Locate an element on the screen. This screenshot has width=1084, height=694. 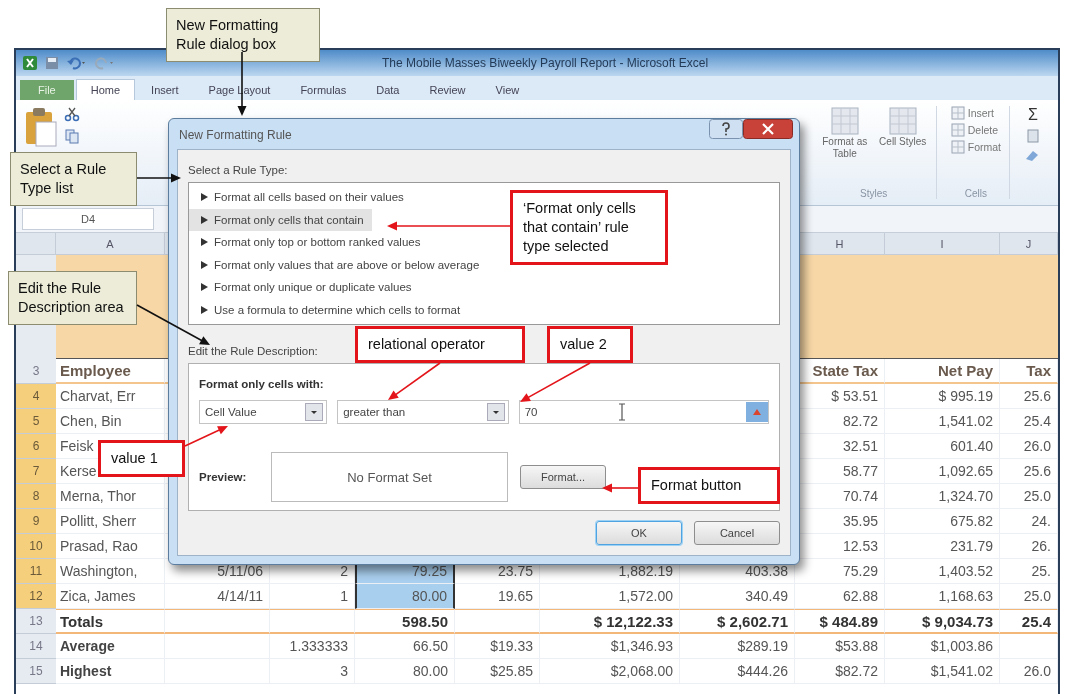
table-cell: 26. is located at coordinates (1029, 546).